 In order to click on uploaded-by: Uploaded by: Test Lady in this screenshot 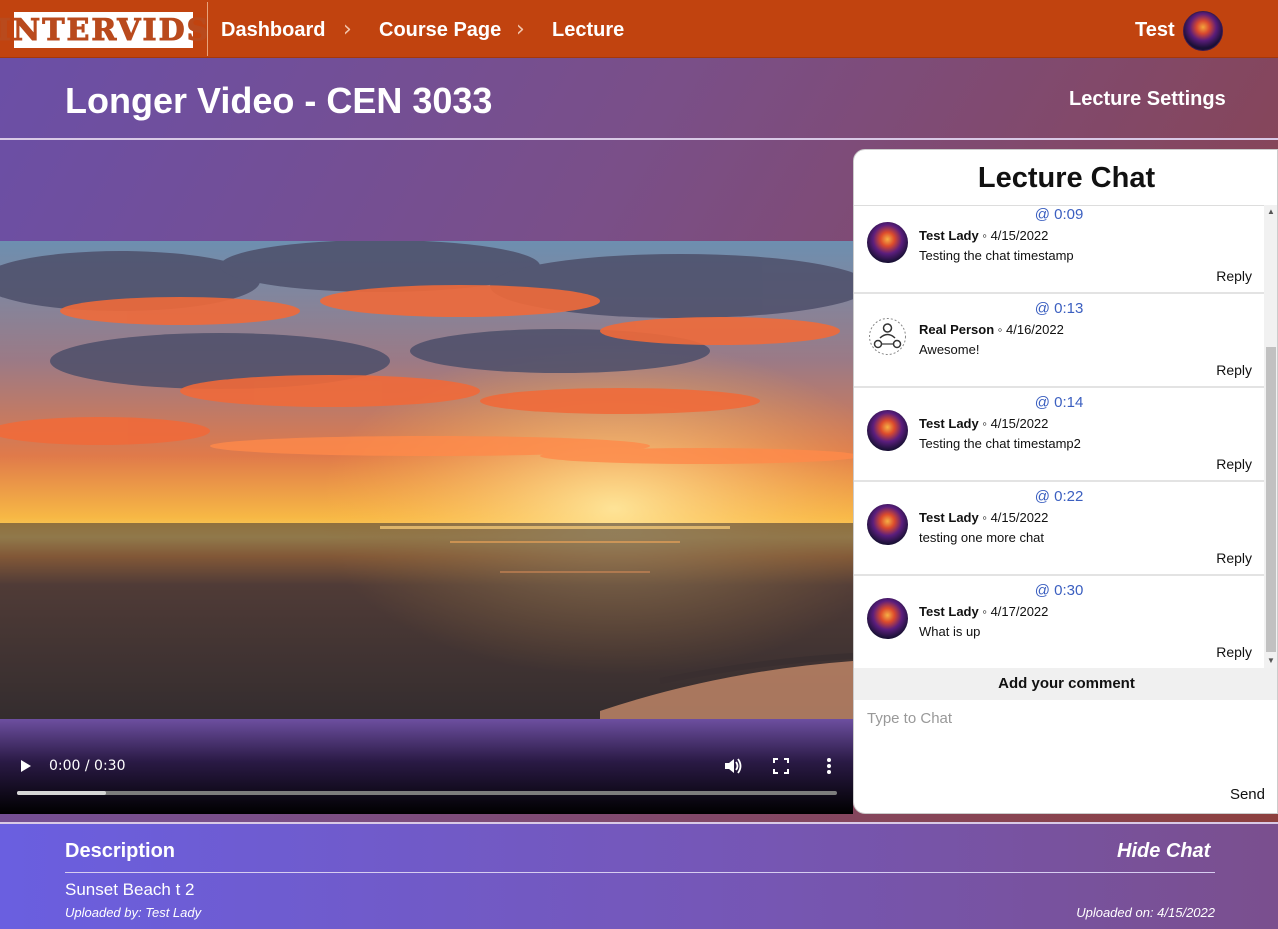, I will do `click(133, 912)`.